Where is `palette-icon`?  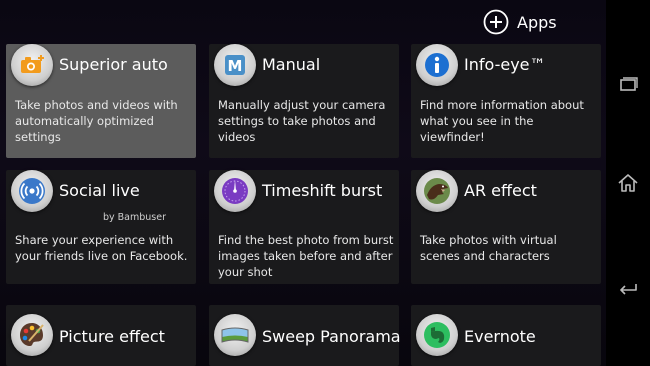
palette-icon is located at coordinates (32, 335).